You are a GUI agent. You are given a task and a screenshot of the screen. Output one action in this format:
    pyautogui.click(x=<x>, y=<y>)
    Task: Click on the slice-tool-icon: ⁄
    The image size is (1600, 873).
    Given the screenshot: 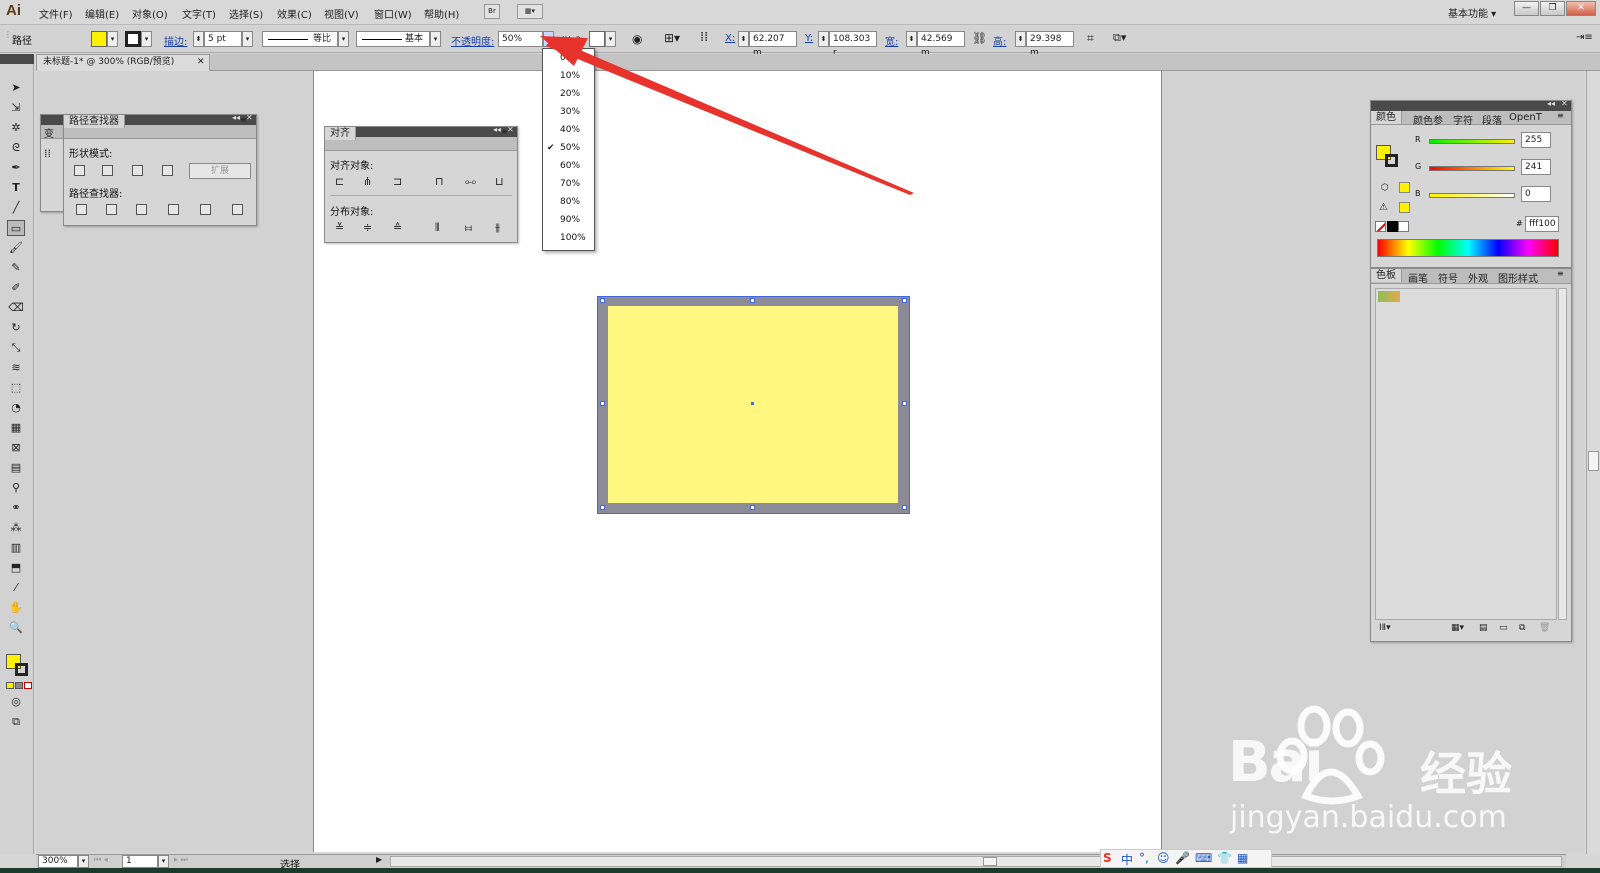 What is the action you would take?
    pyautogui.click(x=16, y=588)
    